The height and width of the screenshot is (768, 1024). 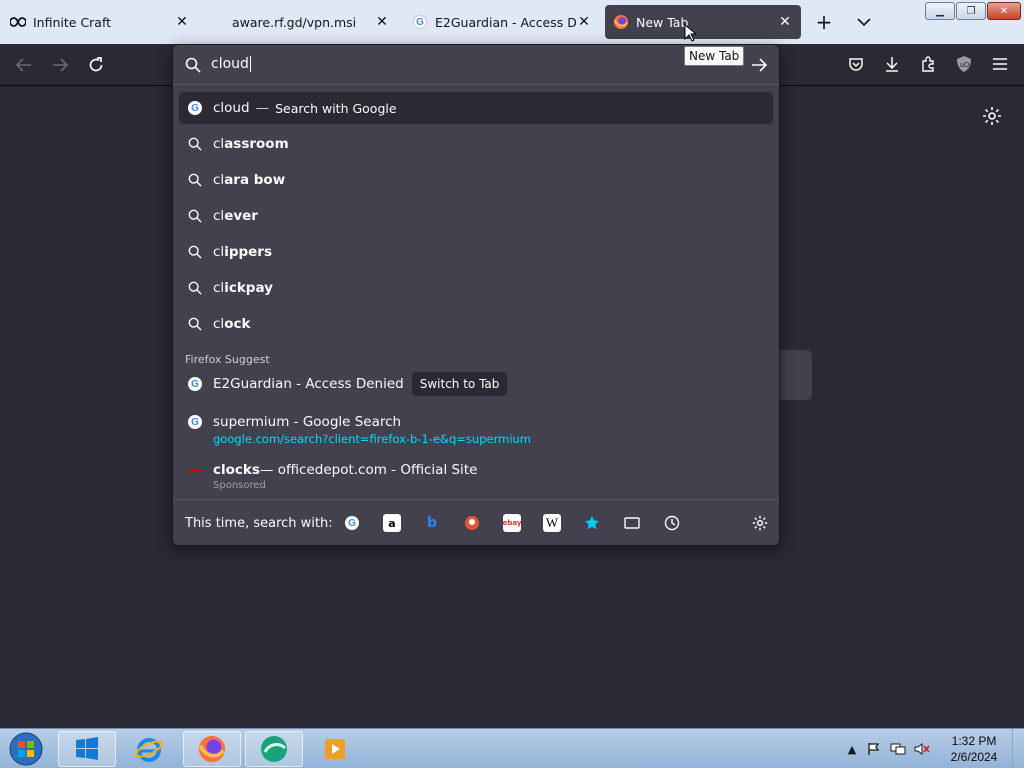 What do you see at coordinates (239, 485) in the screenshot?
I see `sponsored-label: Sponsored` at bounding box center [239, 485].